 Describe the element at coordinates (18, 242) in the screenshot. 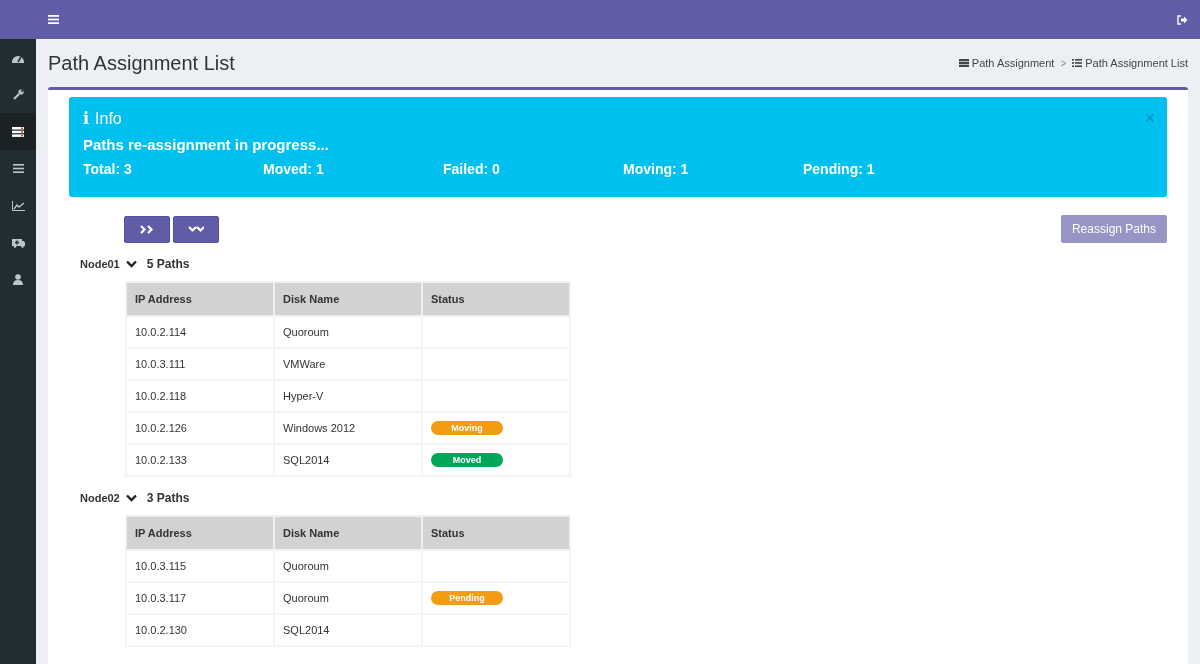

I see `ambulance-icon` at that location.